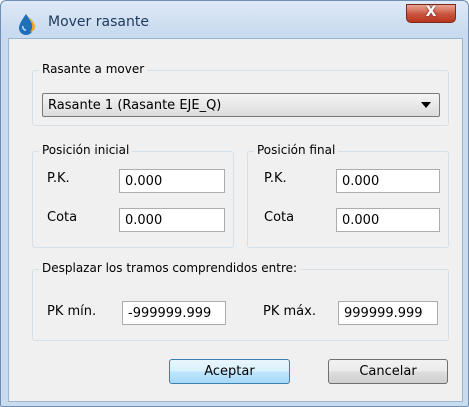 Image resolution: width=469 pixels, height=407 pixels. Describe the element at coordinates (72, 311) in the screenshot. I see `pk-min-label: PK mín.` at that location.